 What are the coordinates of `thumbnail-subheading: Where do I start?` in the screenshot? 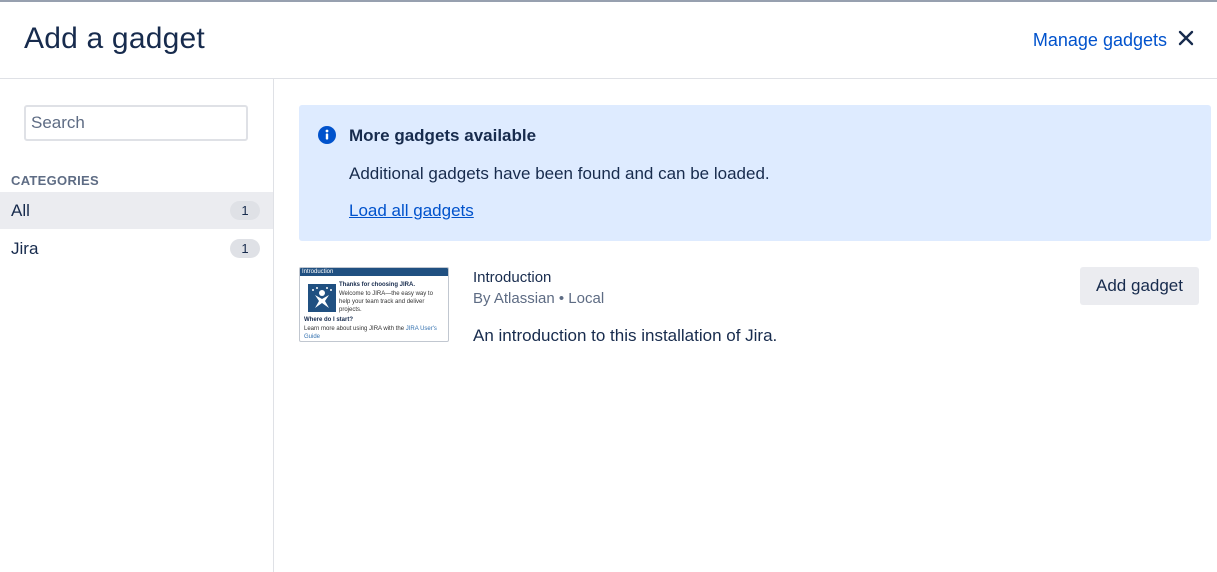 It's located at (329, 320).